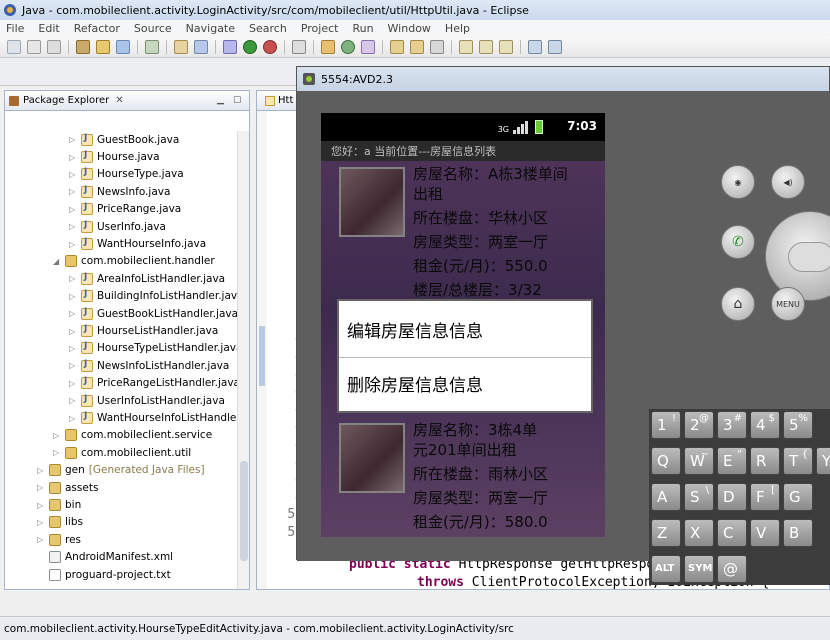 This screenshot has width=830, height=640. What do you see at coordinates (699, 497) in the screenshot?
I see `keyboard-key: S \` at bounding box center [699, 497].